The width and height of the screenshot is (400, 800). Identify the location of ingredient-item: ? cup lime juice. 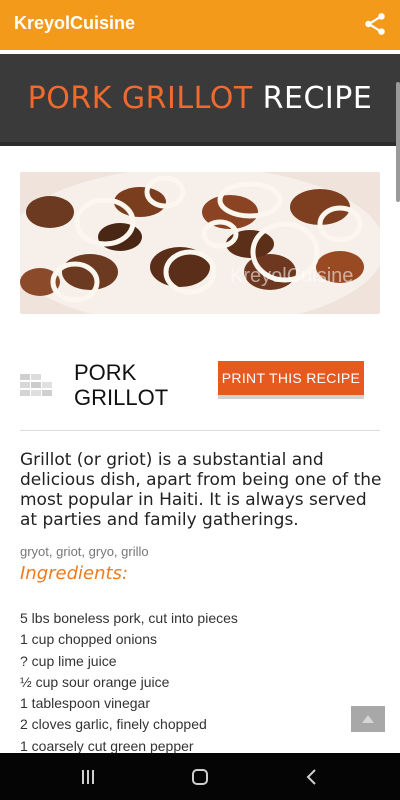
(68, 660).